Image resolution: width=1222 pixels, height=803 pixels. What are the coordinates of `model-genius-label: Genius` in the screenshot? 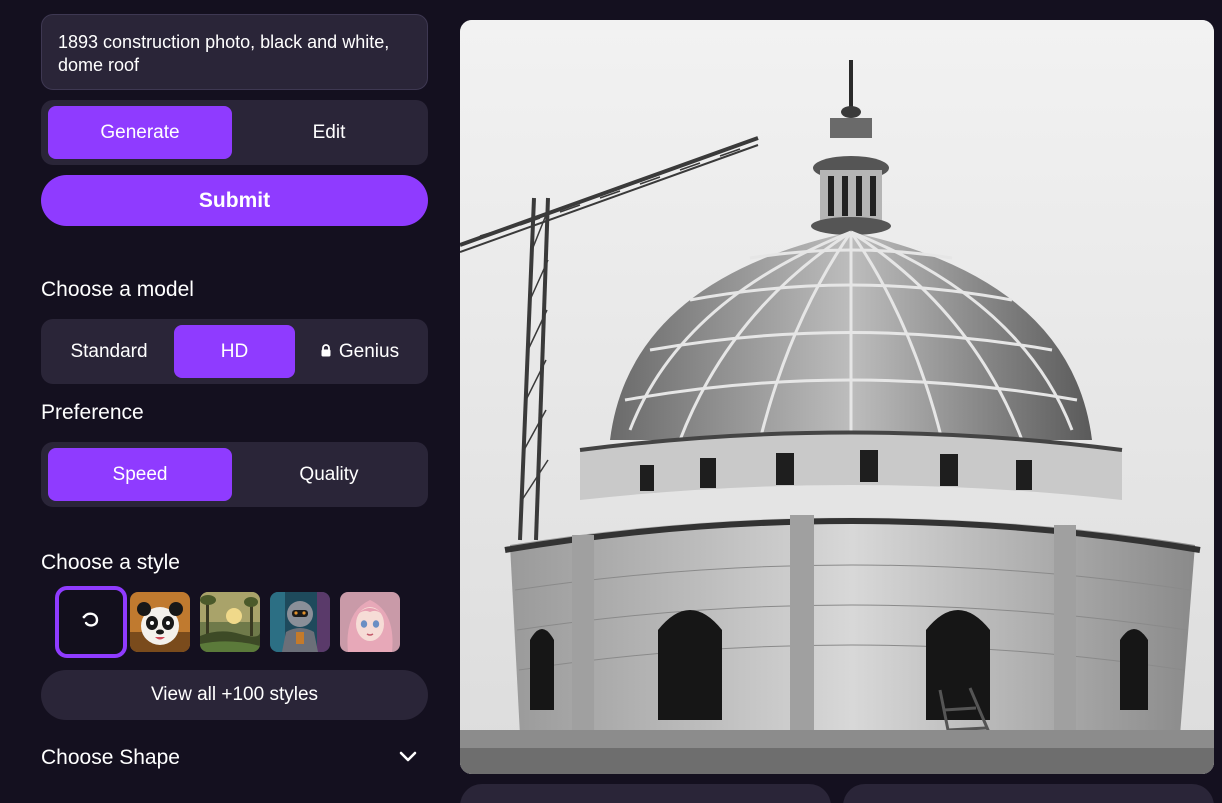 It's located at (369, 351).